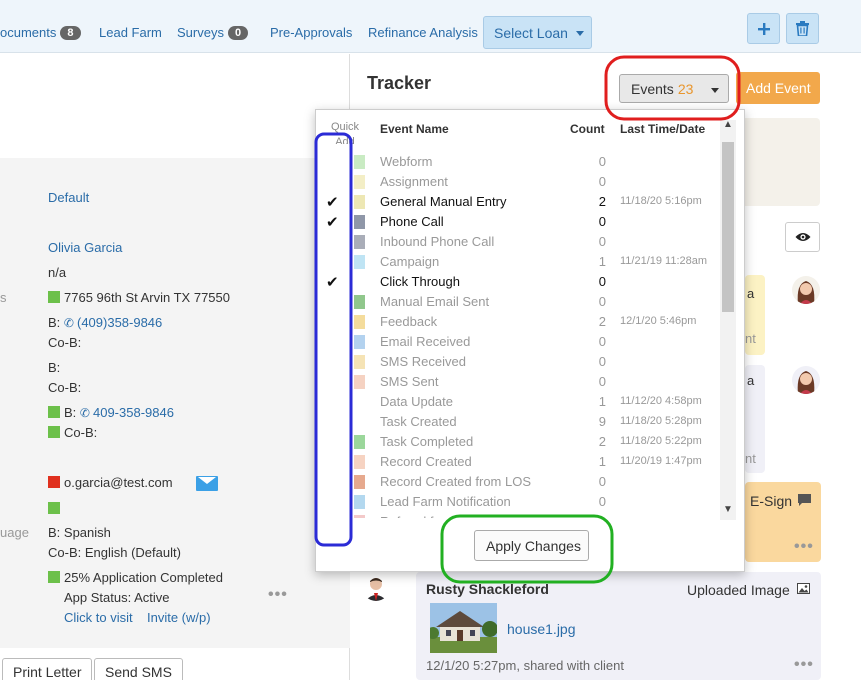  What do you see at coordinates (527, 549) in the screenshot?
I see `green-highlight-outline` at bounding box center [527, 549].